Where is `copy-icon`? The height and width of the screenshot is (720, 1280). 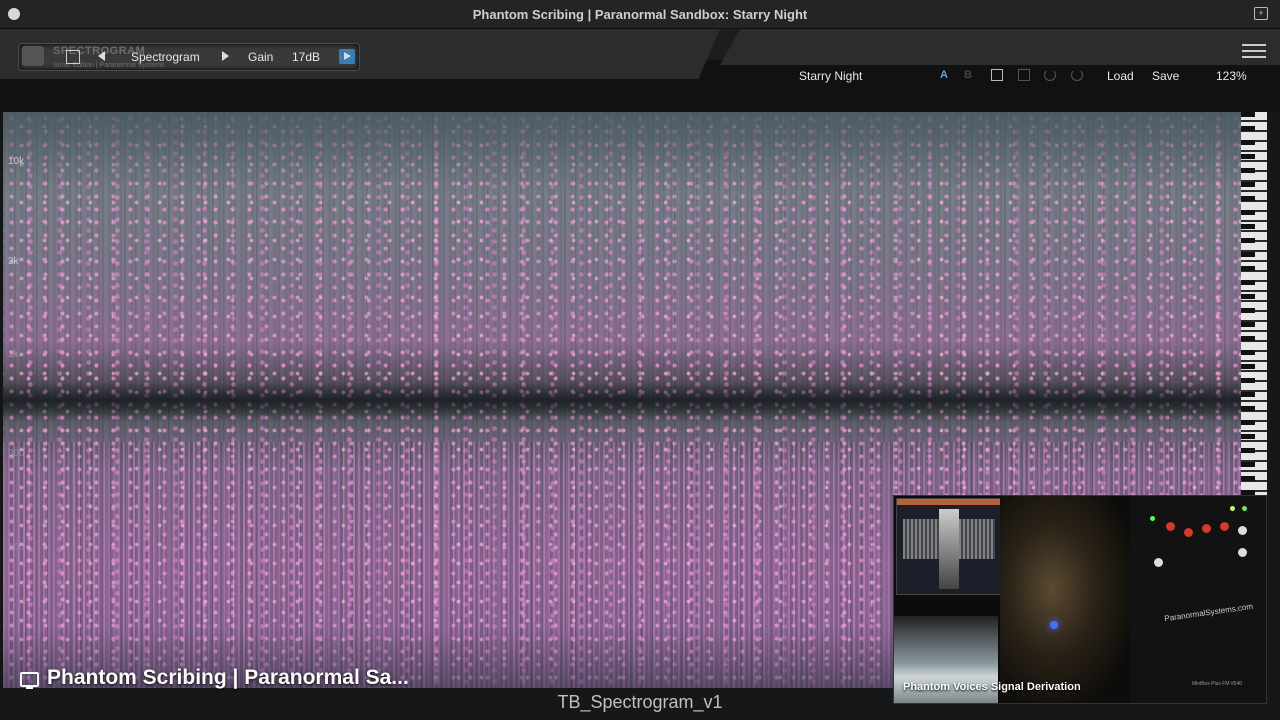 copy-icon is located at coordinates (997, 75).